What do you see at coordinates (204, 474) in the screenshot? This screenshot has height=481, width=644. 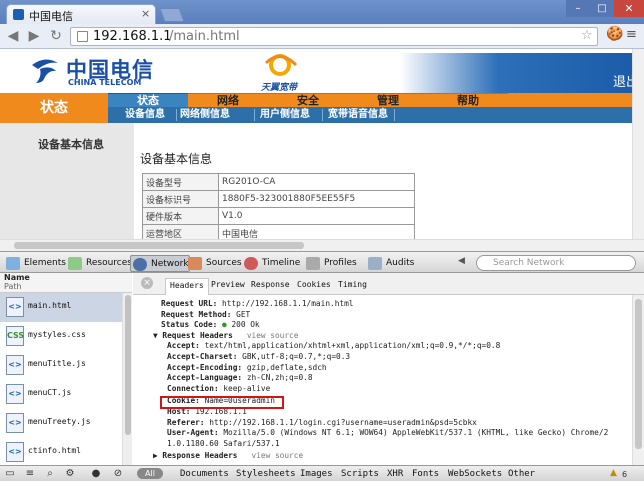 I see `filter-documents: Documents` at bounding box center [204, 474].